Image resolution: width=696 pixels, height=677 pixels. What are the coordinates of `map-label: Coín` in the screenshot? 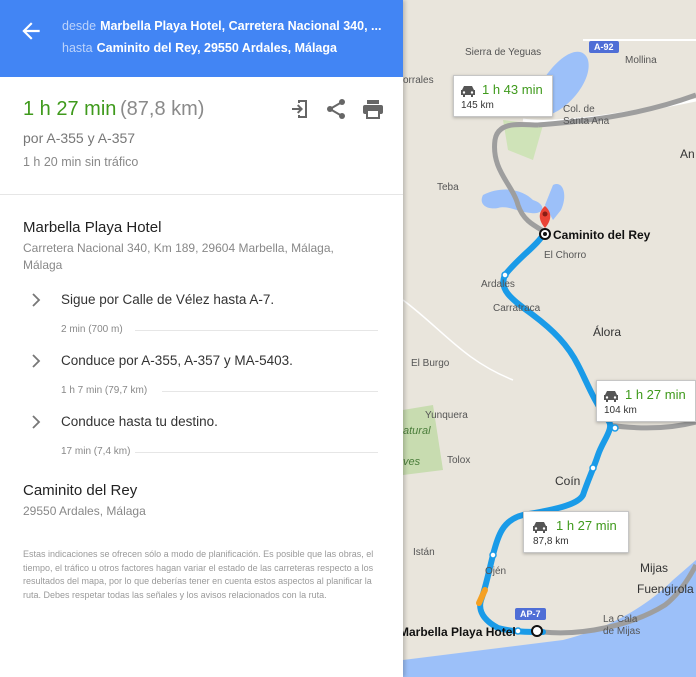 It's located at (568, 481).